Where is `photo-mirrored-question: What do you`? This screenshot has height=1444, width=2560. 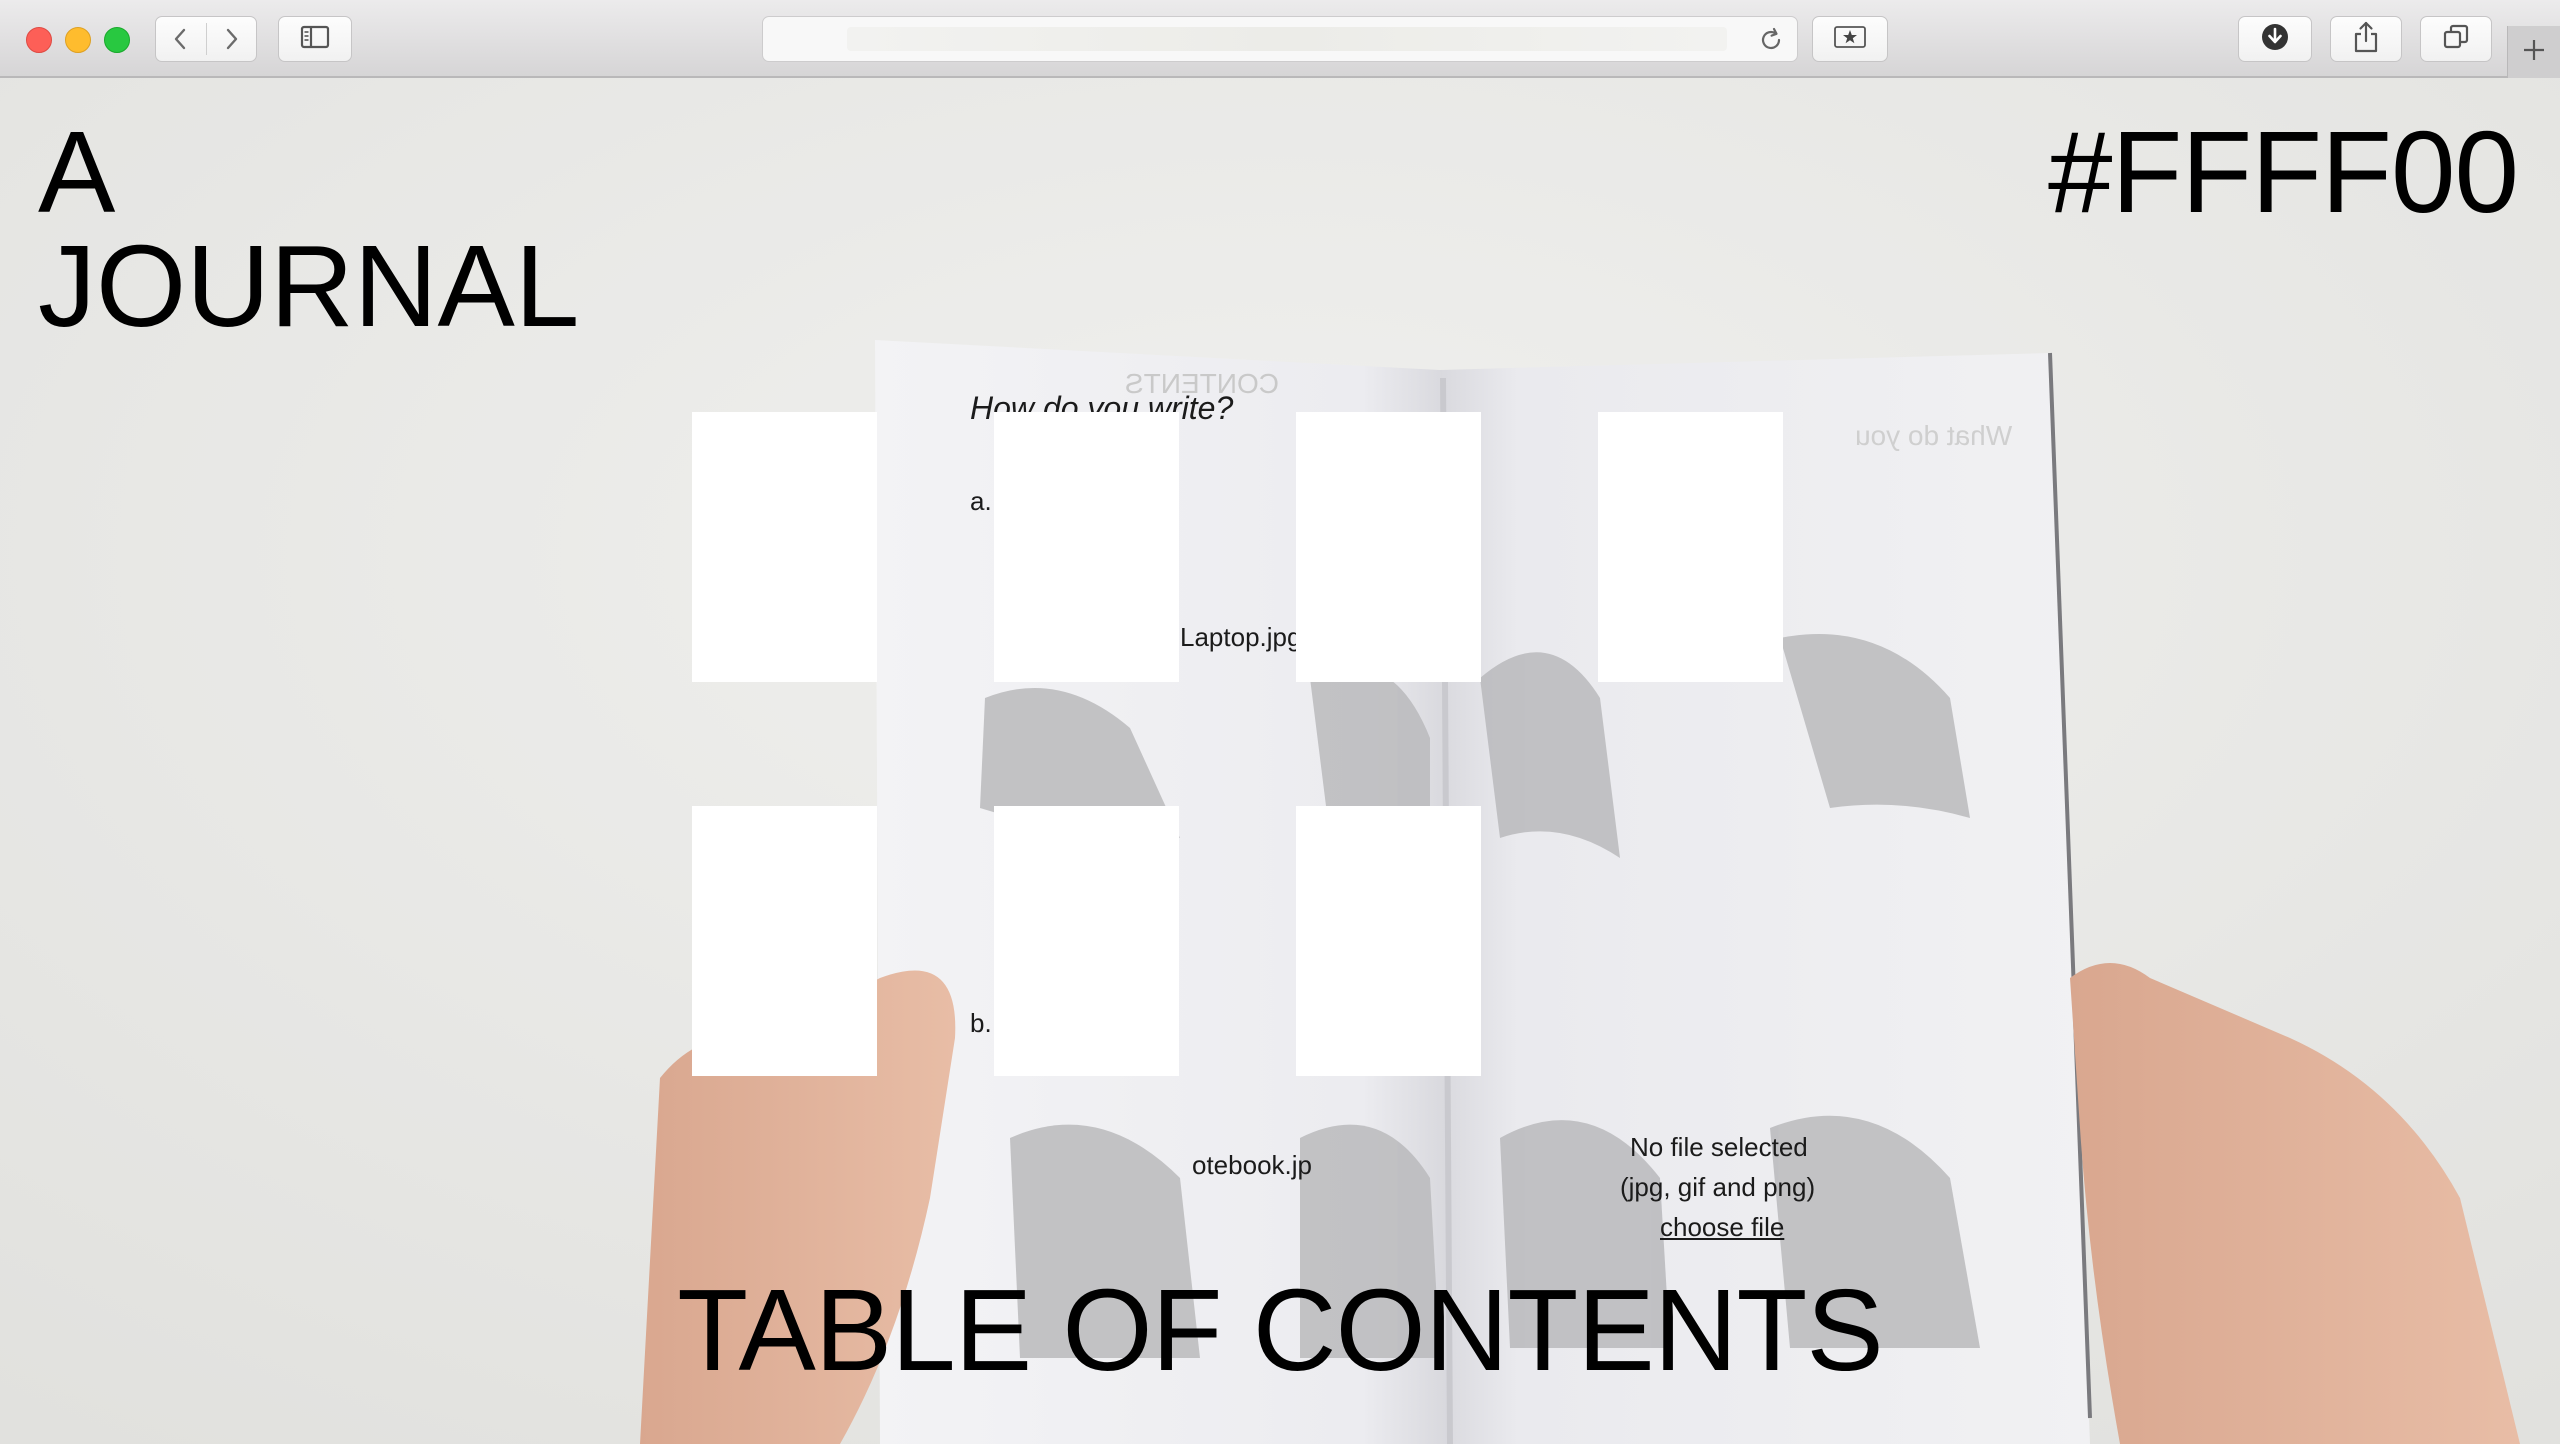 photo-mirrored-question: What do you is located at coordinates (1934, 435).